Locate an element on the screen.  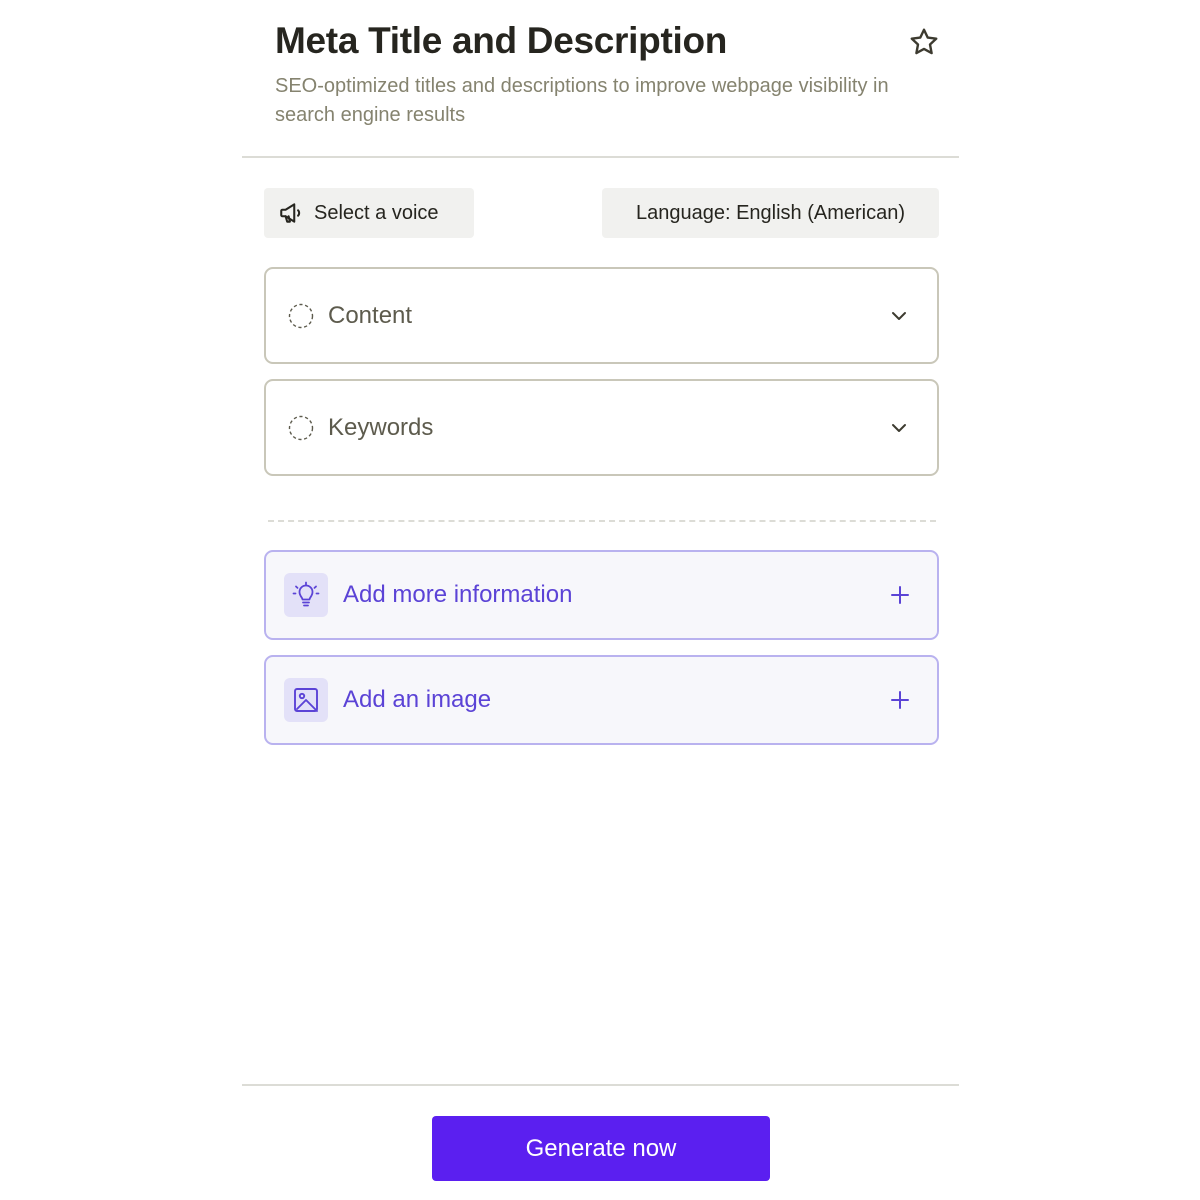
keywords-field-label: Keywords is located at coordinates (381, 427).